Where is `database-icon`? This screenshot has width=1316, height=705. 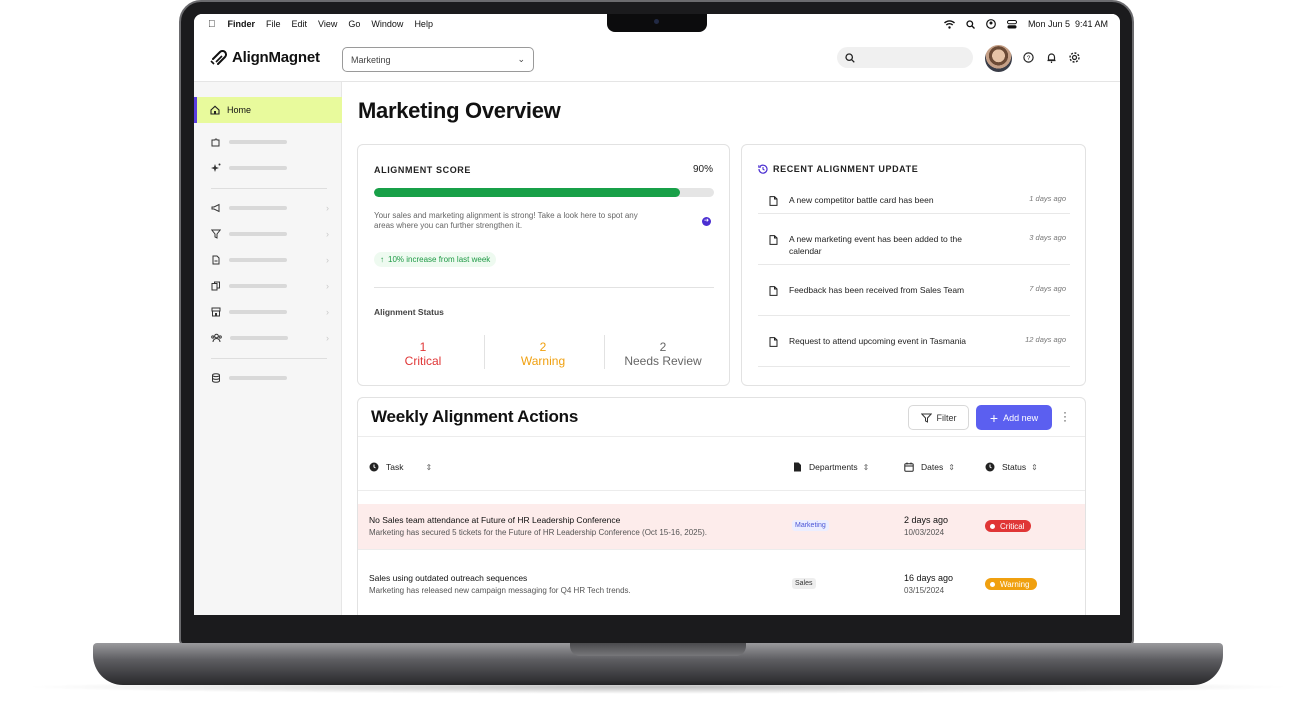
database-icon is located at coordinates (216, 378).